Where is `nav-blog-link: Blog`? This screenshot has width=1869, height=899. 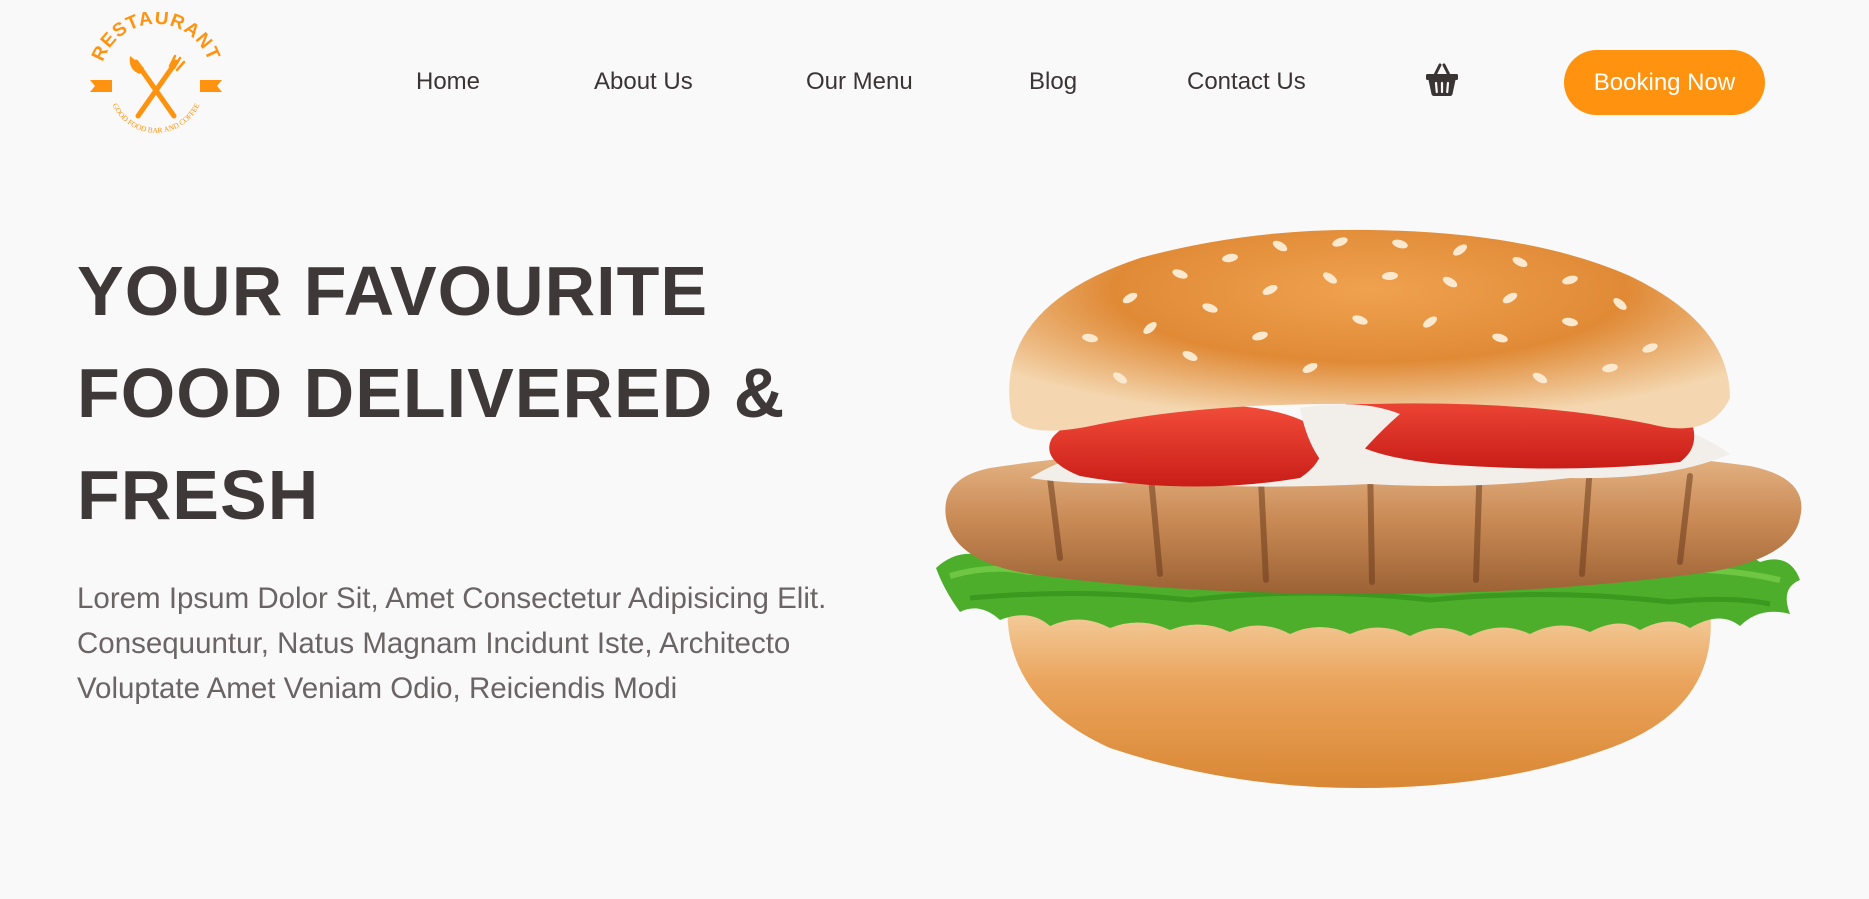
nav-blog-link: Blog is located at coordinates (1053, 82).